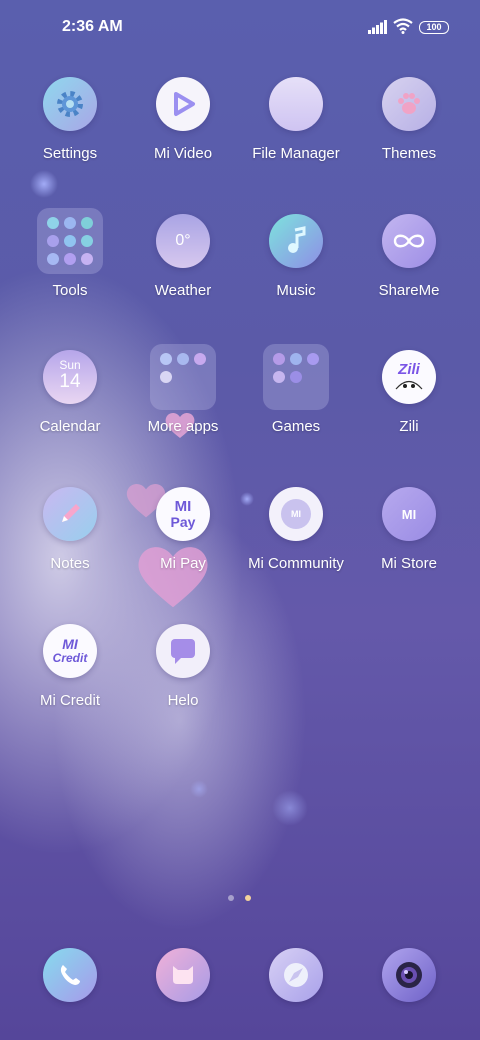 This screenshot has height=1040, width=480. I want to click on folder-icon, so click(296, 104).